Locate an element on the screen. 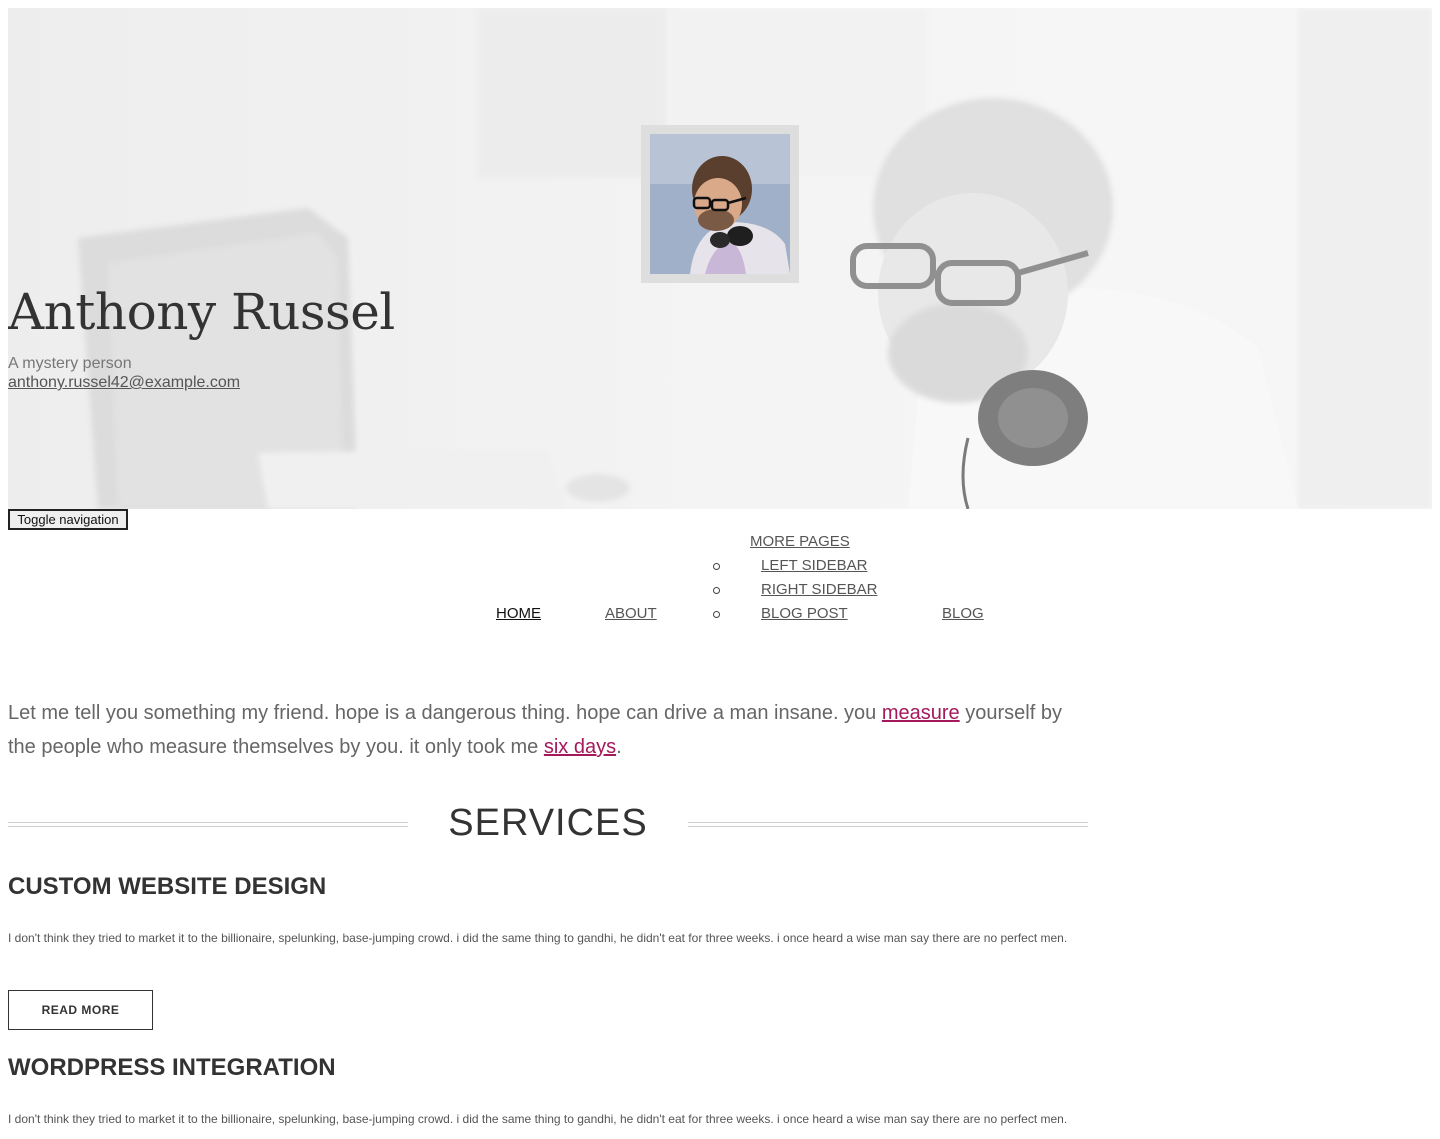 This screenshot has width=1440, height=1139. avatar-photo is located at coordinates (720, 204).